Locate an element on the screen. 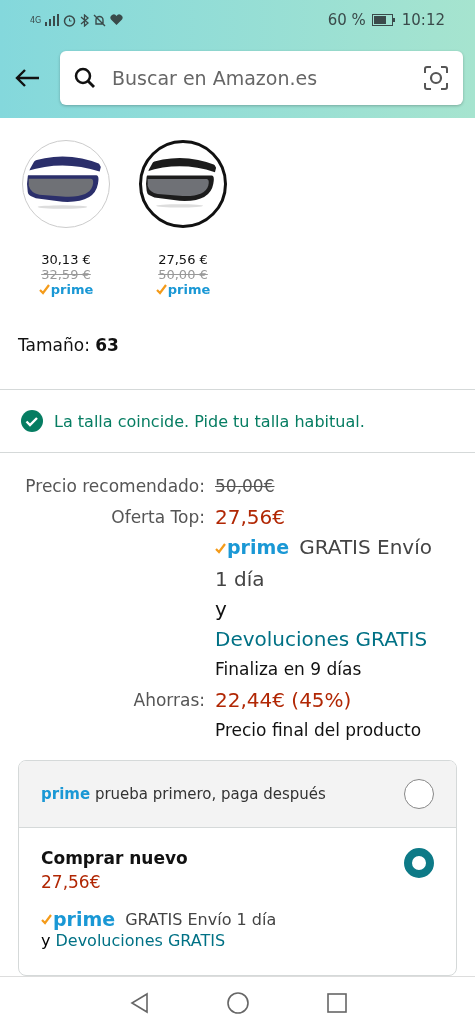 The width and height of the screenshot is (475, 1029). camera-scan-icon is located at coordinates (436, 78).